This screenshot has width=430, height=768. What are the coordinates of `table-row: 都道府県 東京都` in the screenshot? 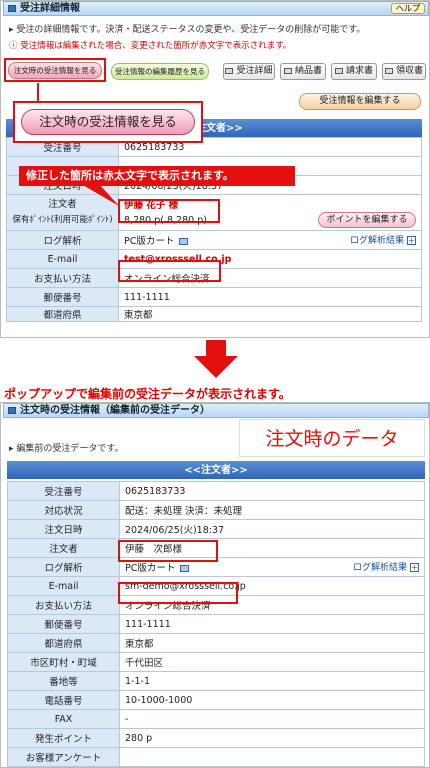 It's located at (214, 314).